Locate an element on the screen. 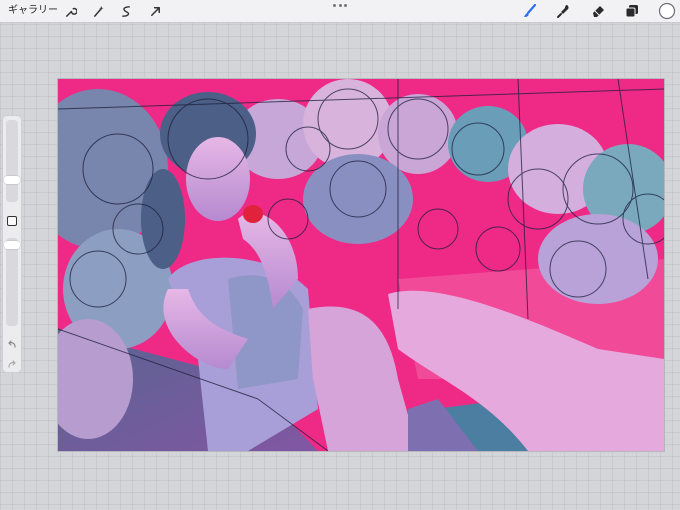 Image resolution: width=680 pixels, height=510 pixels. brush-size-slider is located at coordinates (12, 161).